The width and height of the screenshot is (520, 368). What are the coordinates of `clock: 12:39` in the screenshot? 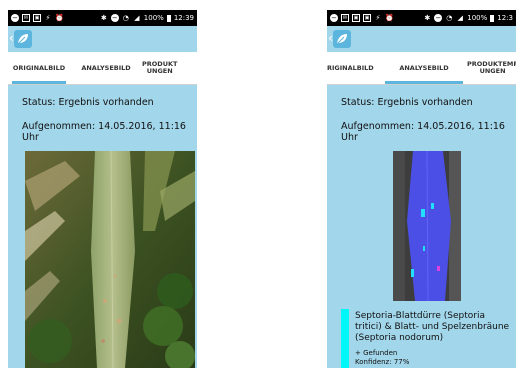 It's located at (183, 18).